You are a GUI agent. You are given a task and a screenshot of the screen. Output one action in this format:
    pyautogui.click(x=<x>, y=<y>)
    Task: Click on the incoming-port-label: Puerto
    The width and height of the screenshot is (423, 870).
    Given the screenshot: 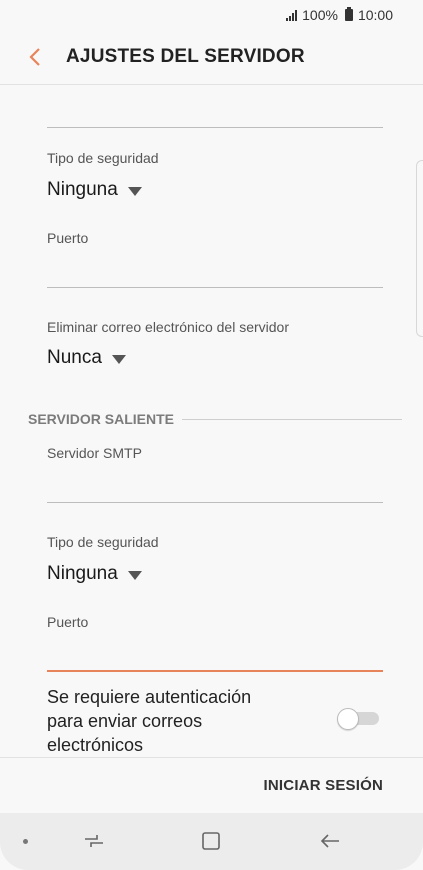 What is the action you would take?
    pyautogui.click(x=68, y=238)
    